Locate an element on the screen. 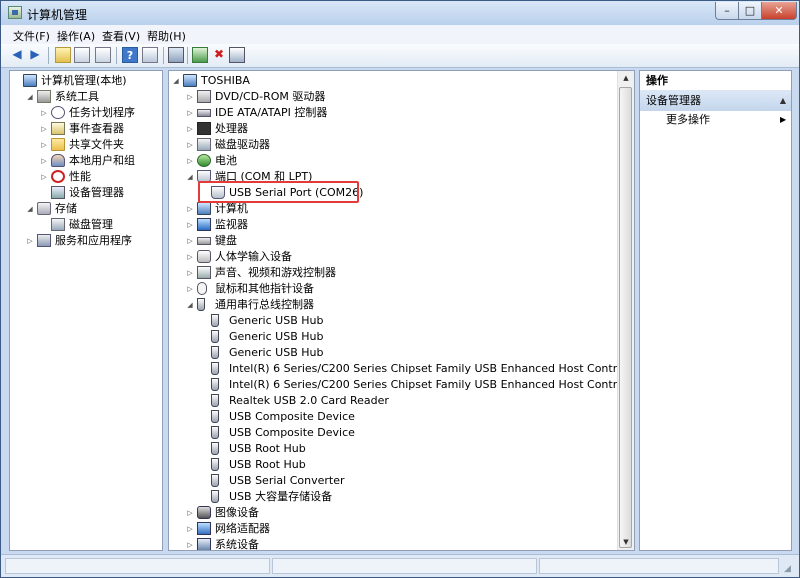 The image size is (800, 578). computer-icon is located at coordinates (190, 80).